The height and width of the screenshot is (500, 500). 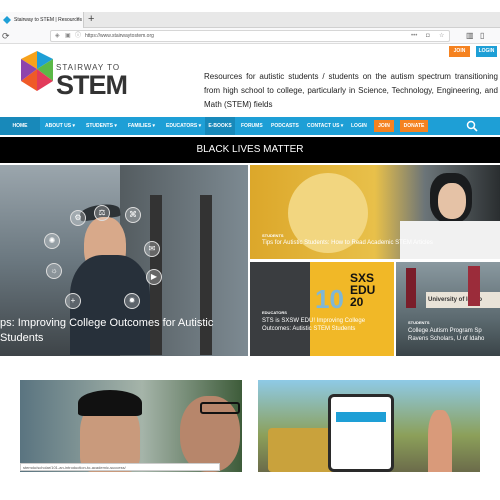 I want to click on browser-tab-bar: Stairway to STEM | Resources × +, so click(x=250, y=20).